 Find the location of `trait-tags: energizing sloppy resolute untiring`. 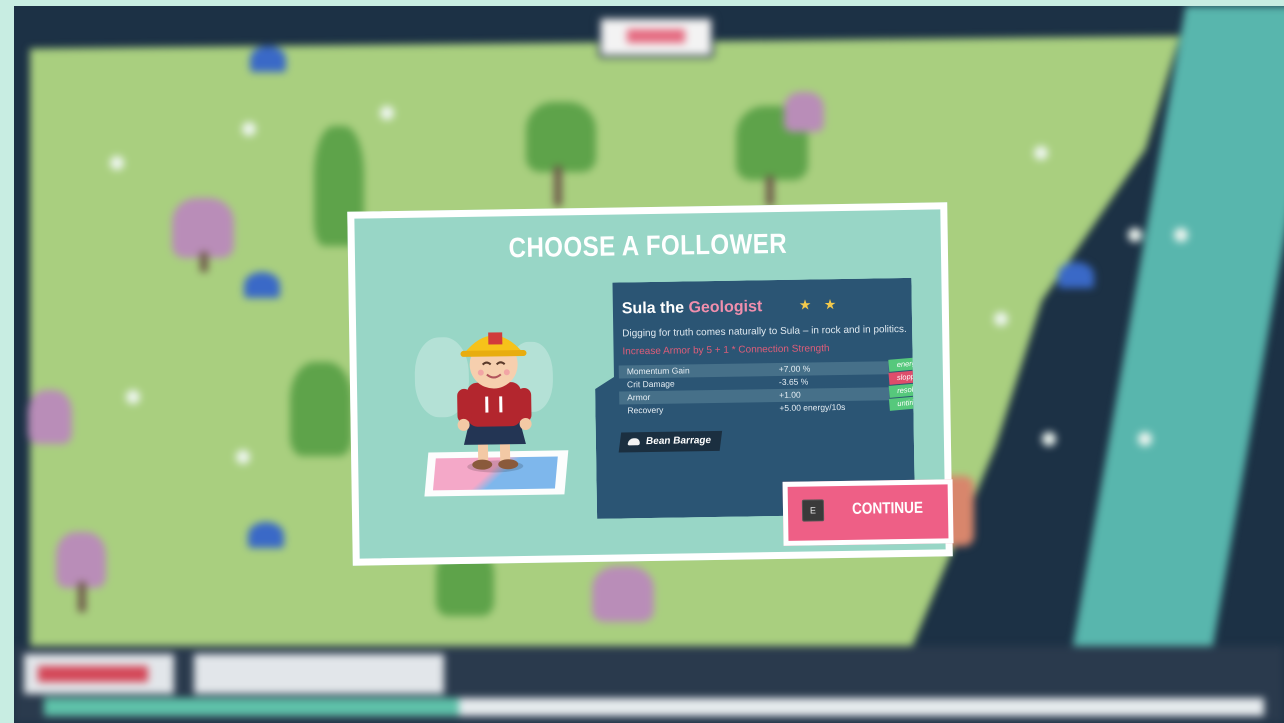

trait-tags: energizing sloppy resolute untiring is located at coordinates (912, 384).